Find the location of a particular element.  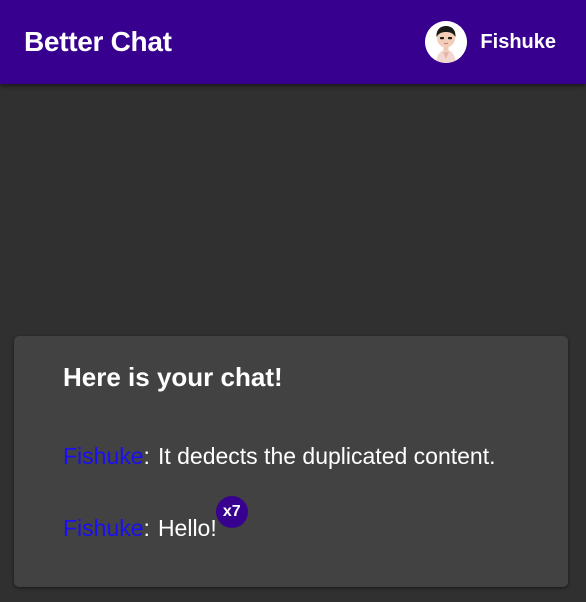

user-avatar-icon is located at coordinates (446, 42).